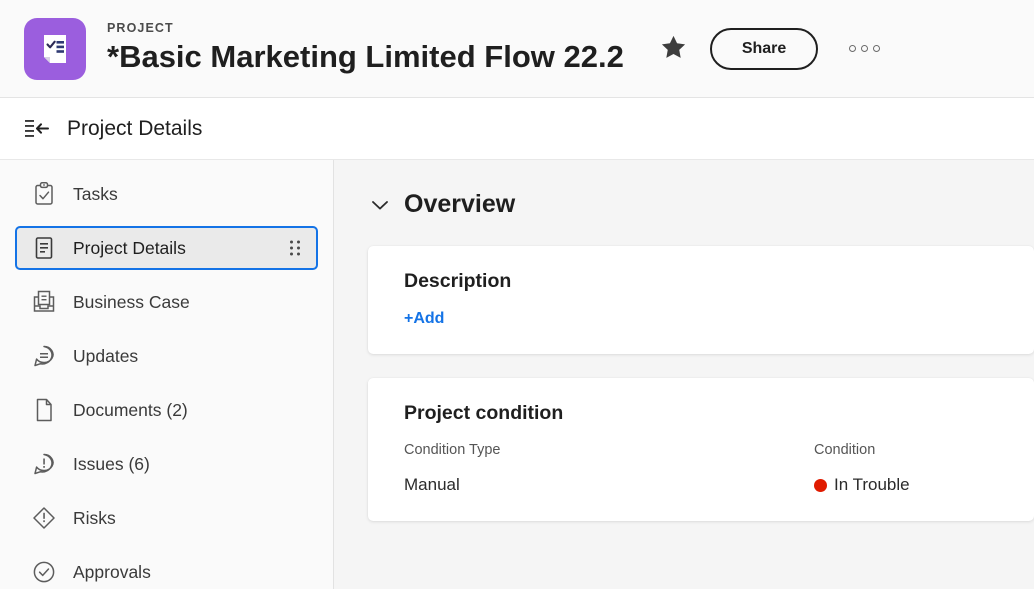  Describe the element at coordinates (55, 48) in the screenshot. I see `project-document-checklist-icon` at that location.